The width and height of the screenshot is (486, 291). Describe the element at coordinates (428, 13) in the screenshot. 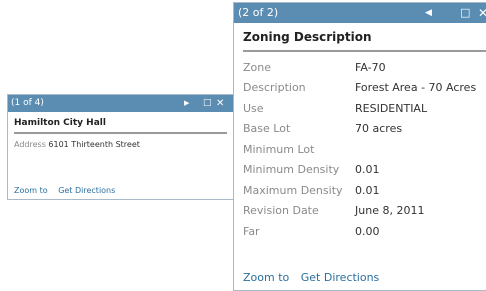

I see `previous-feature-icon: ◀` at that location.